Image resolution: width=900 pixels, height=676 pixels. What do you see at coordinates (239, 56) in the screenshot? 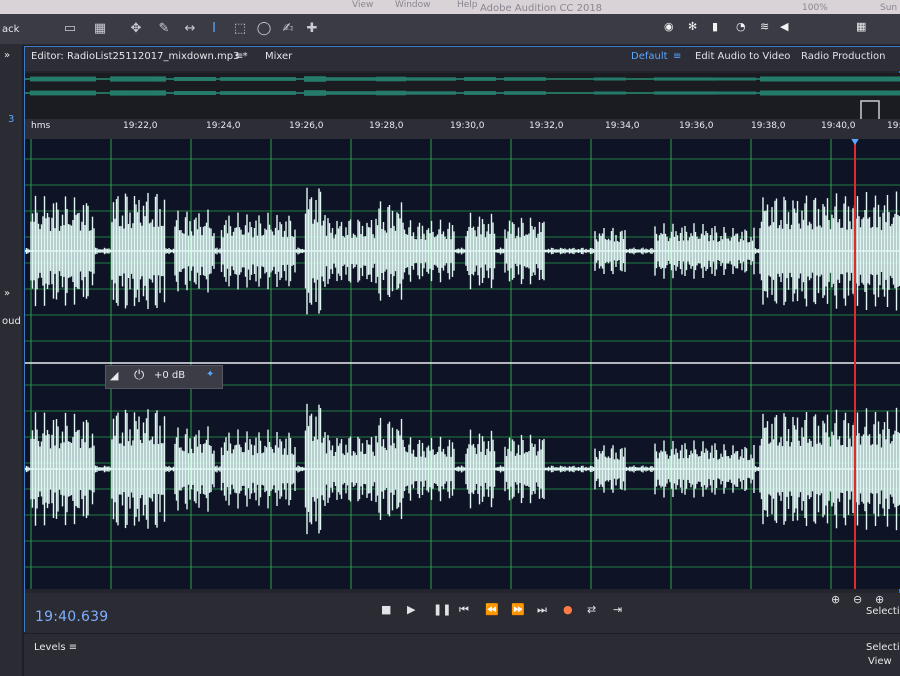
I see `tab-menu-icon: ≡` at bounding box center [239, 56].